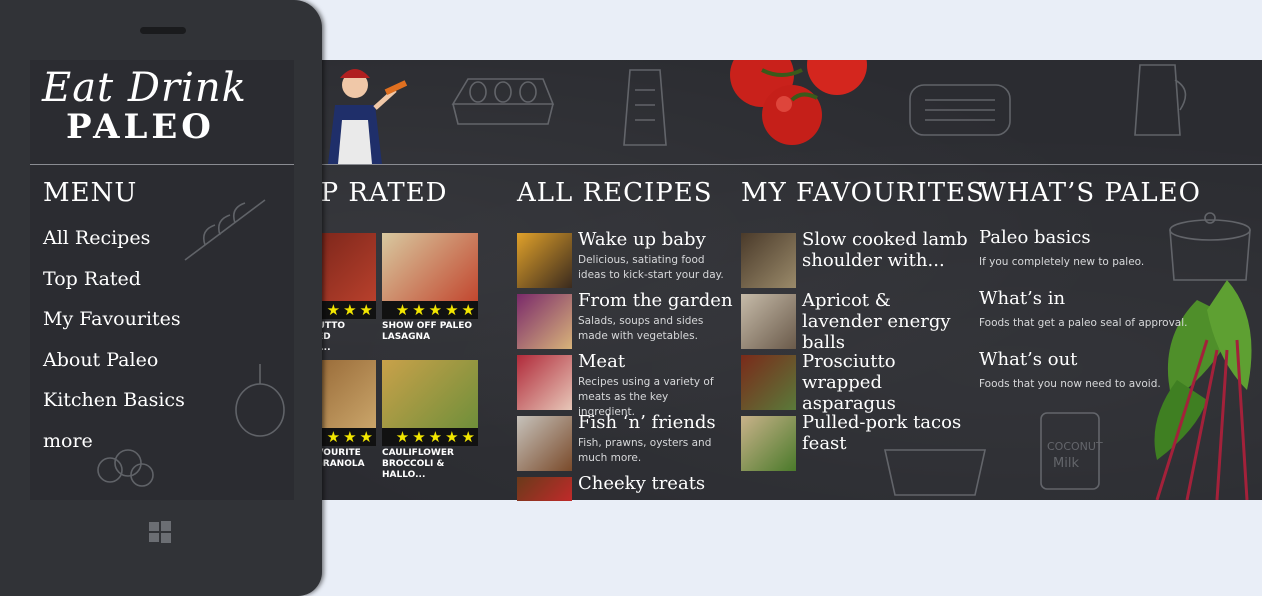  I want to click on menu-item-more: more, so click(68, 441).